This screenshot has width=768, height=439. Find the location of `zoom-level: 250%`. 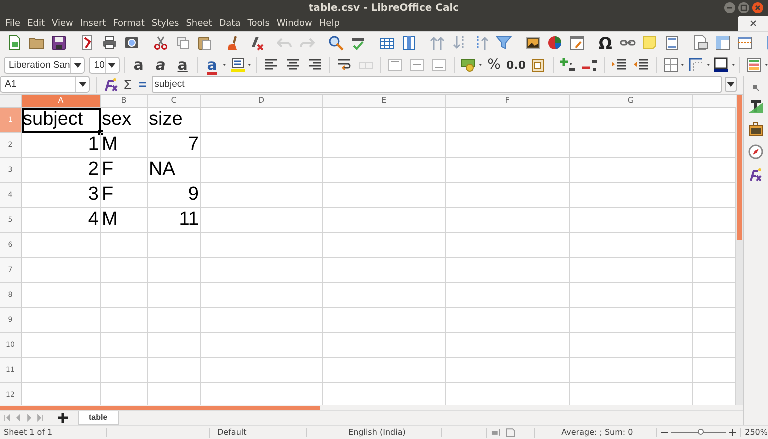

zoom-level: 250% is located at coordinates (754, 432).